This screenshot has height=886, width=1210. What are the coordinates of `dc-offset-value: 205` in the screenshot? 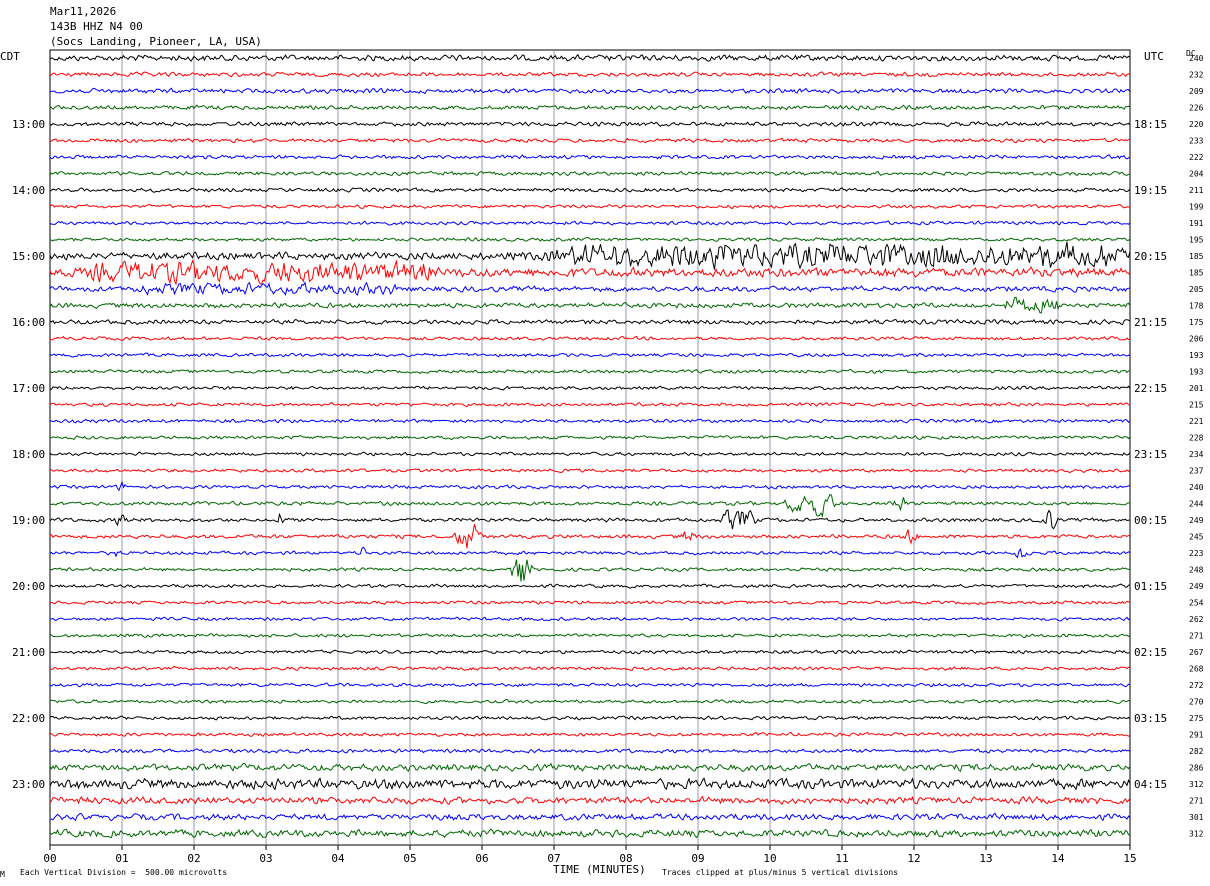 It's located at (1196, 289).